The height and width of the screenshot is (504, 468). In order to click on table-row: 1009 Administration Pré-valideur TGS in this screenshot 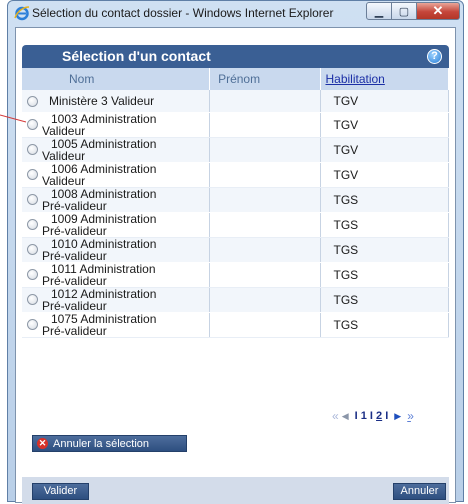, I will do `click(235, 225)`.